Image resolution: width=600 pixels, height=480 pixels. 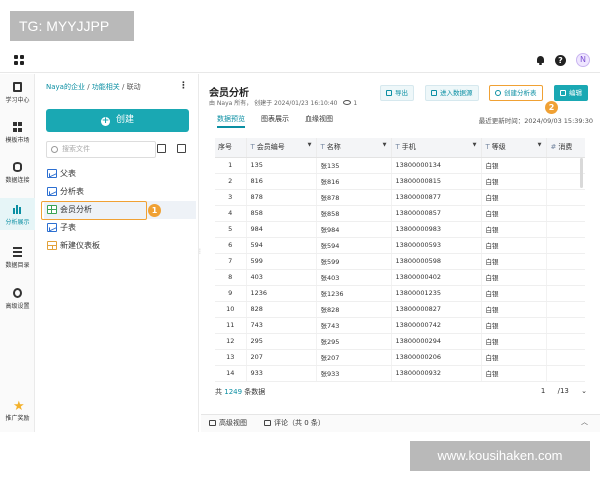 What do you see at coordinates (231, 373) in the screenshot?
I see `cell-index: 14` at bounding box center [231, 373].